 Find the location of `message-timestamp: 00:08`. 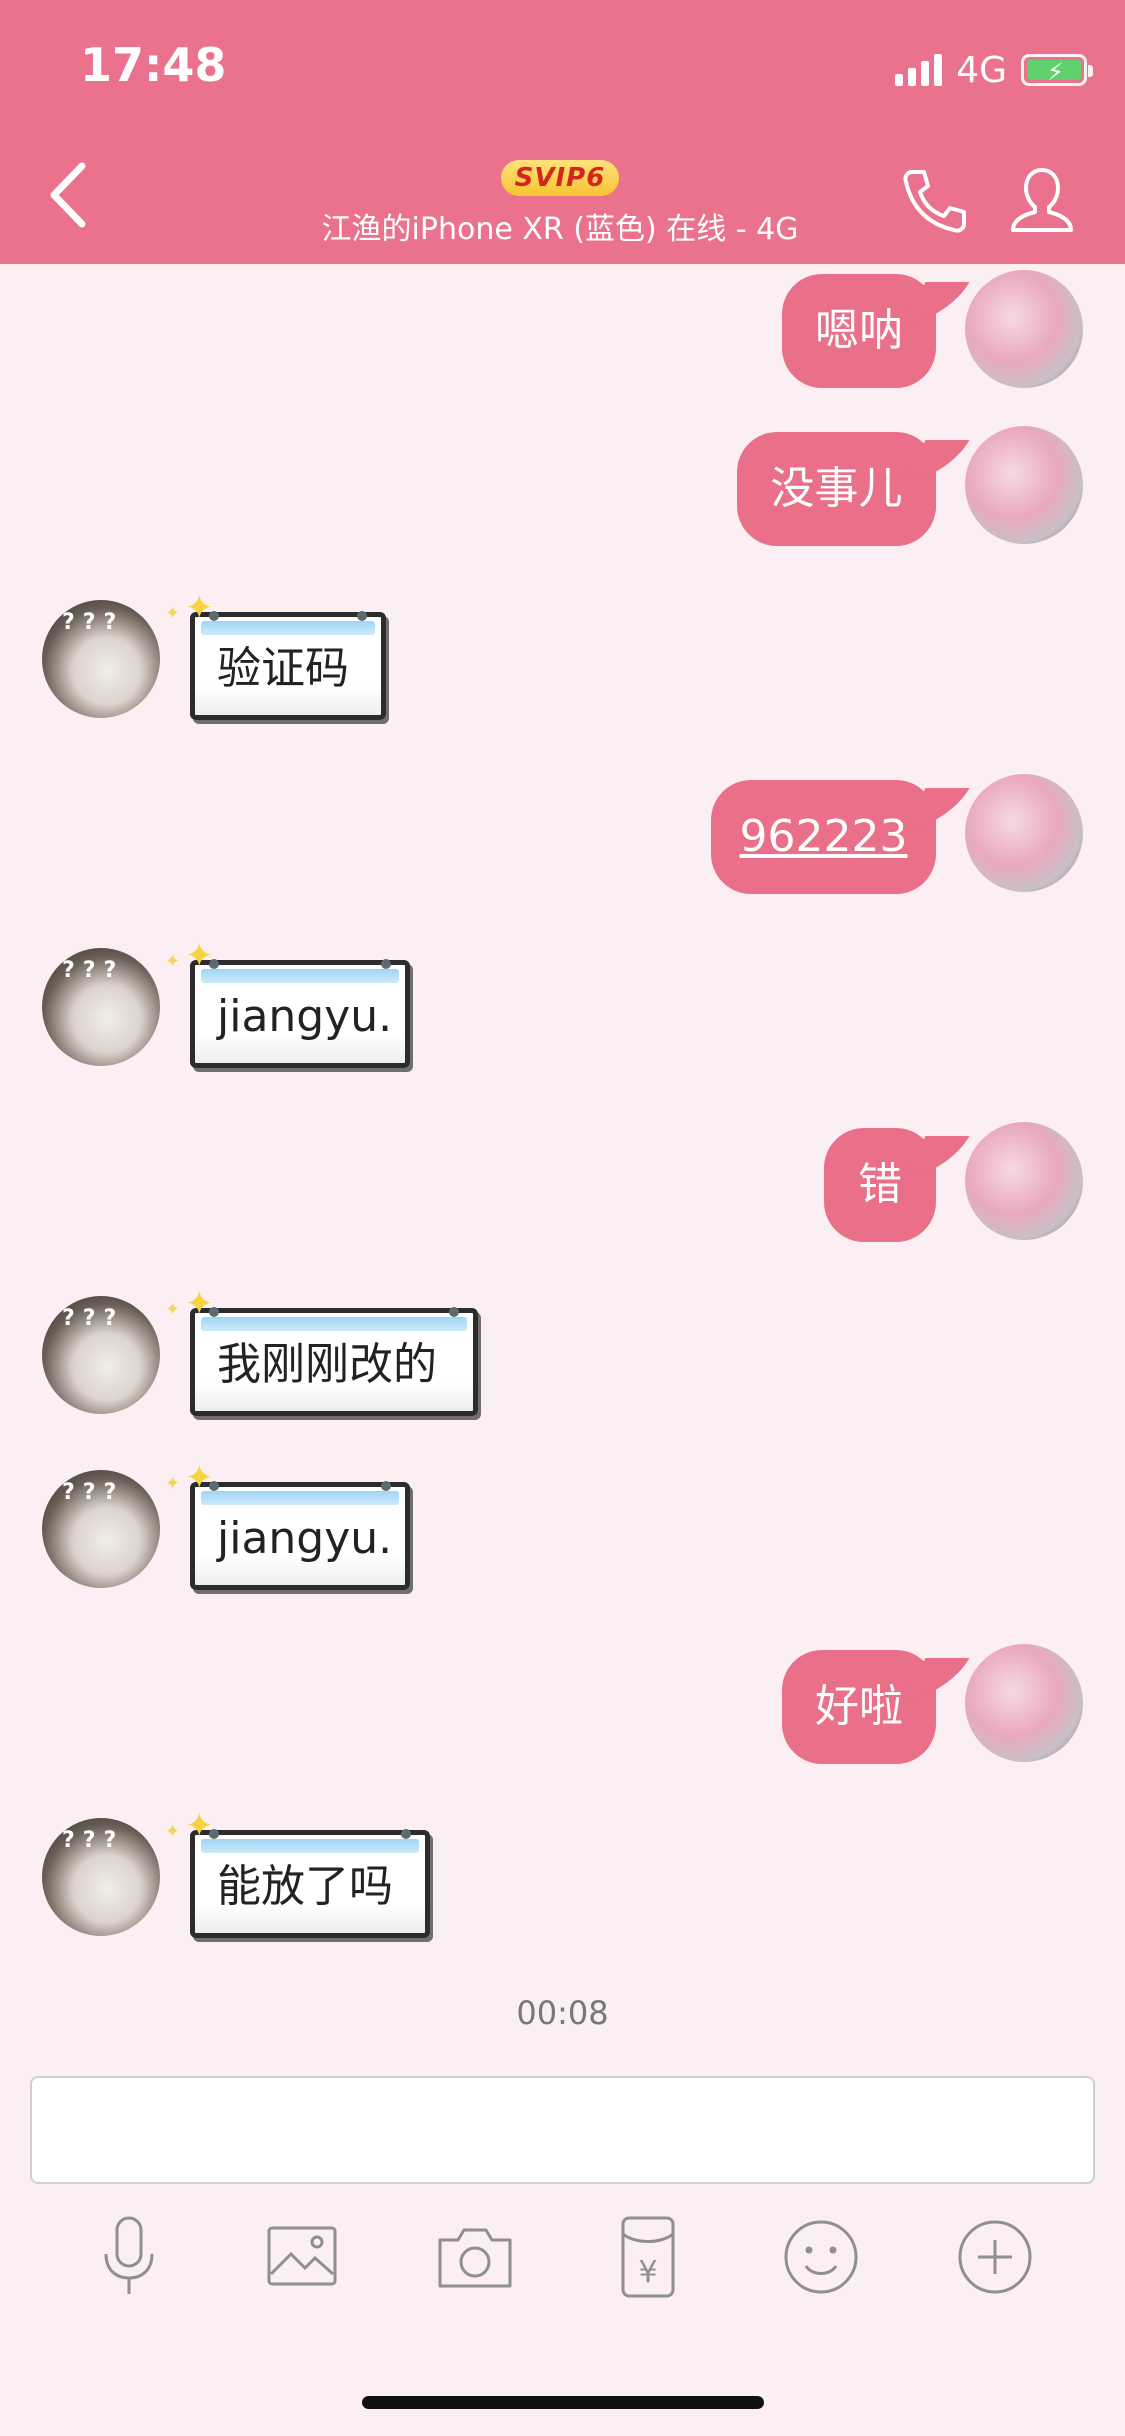

message-timestamp: 00:08 is located at coordinates (562, 2013).